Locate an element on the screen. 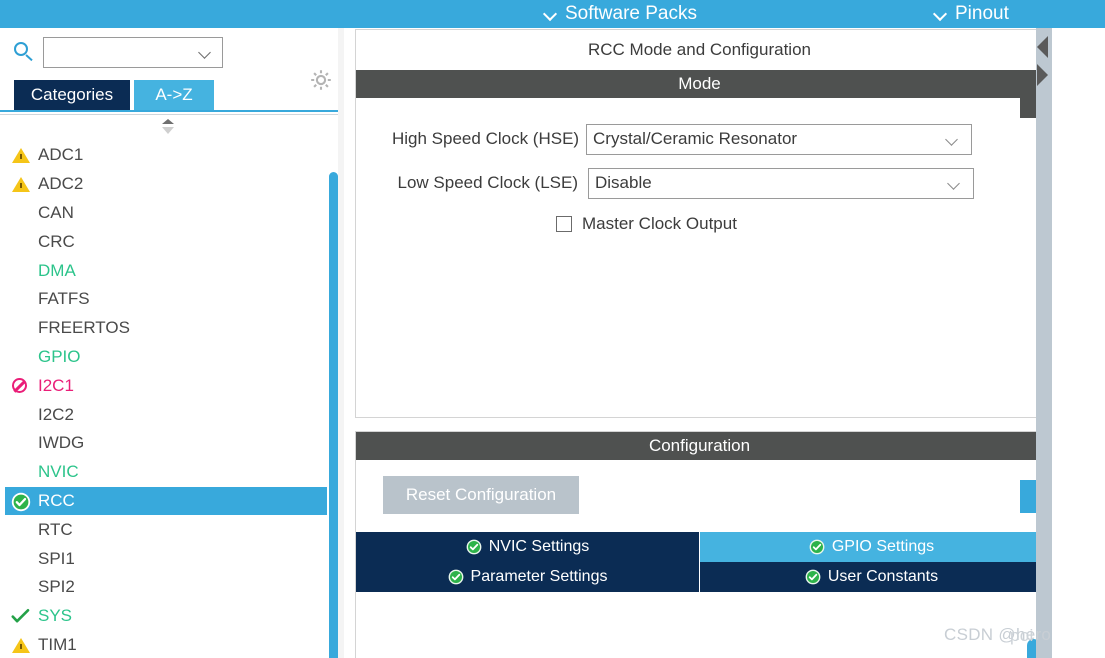 The height and width of the screenshot is (658, 1105). list-item-tim1: TIM1 is located at coordinates (166, 642).